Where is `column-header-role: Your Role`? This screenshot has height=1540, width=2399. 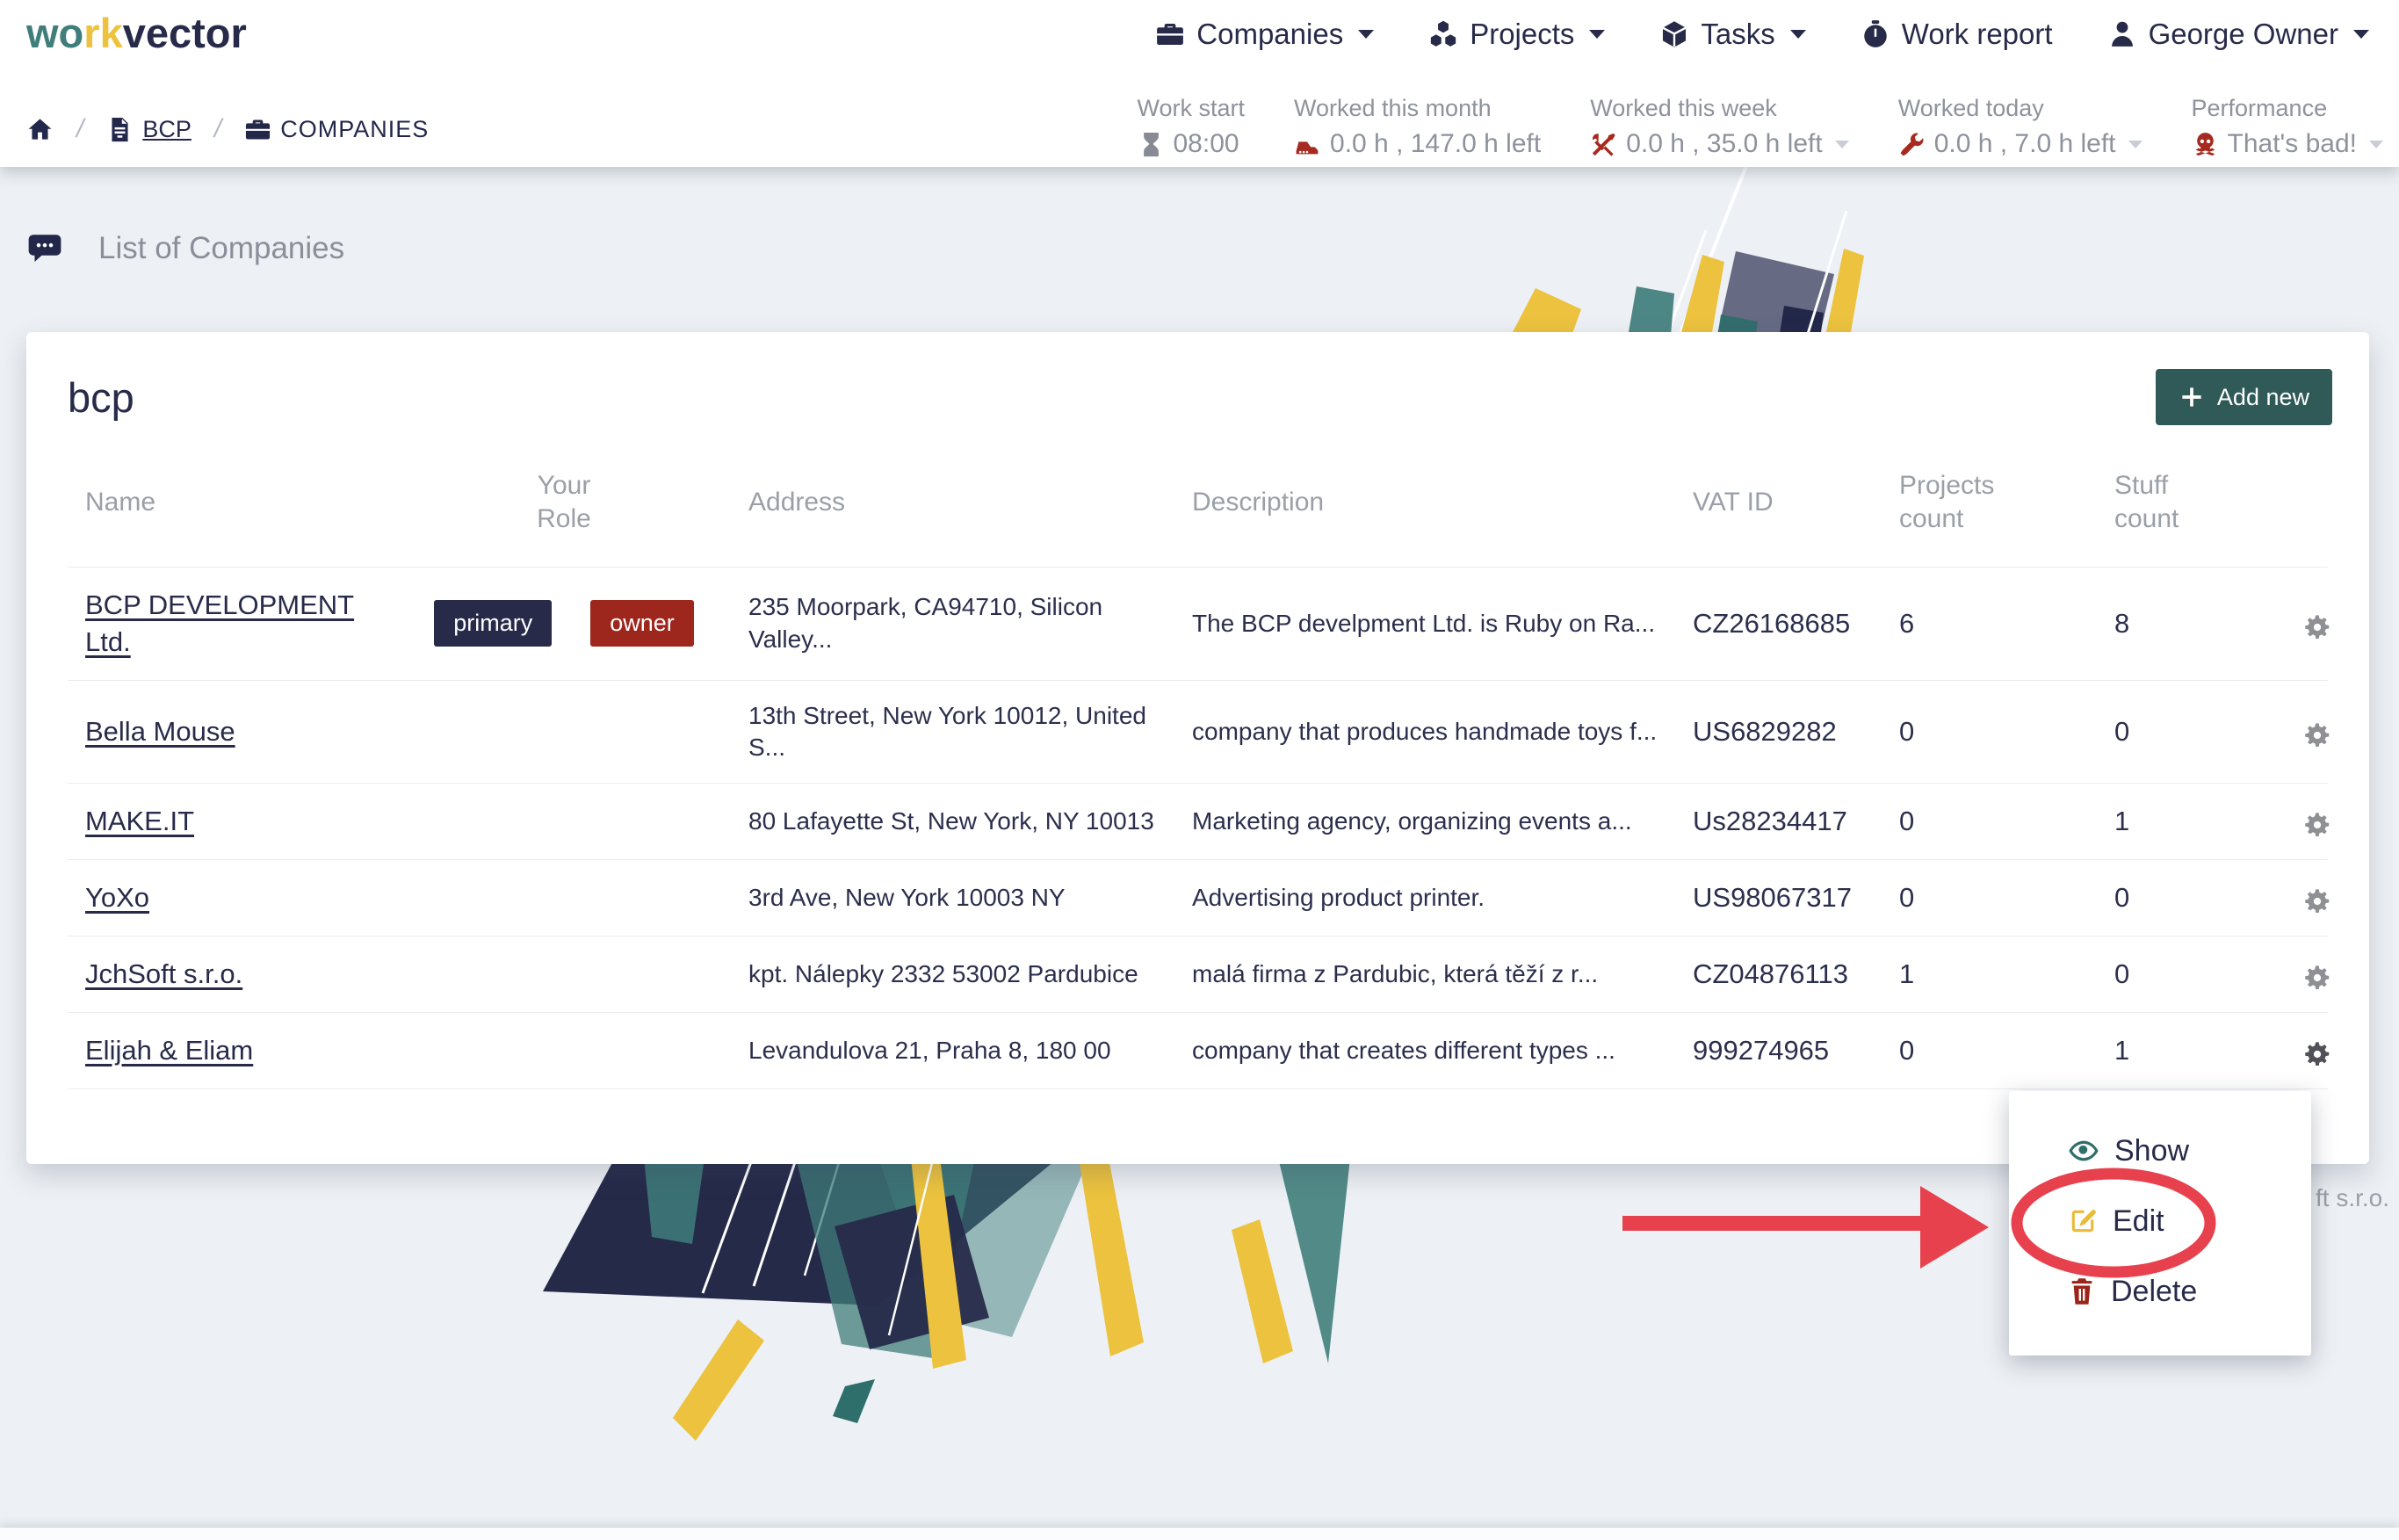
column-header-role: Your Role is located at coordinates (568, 503).